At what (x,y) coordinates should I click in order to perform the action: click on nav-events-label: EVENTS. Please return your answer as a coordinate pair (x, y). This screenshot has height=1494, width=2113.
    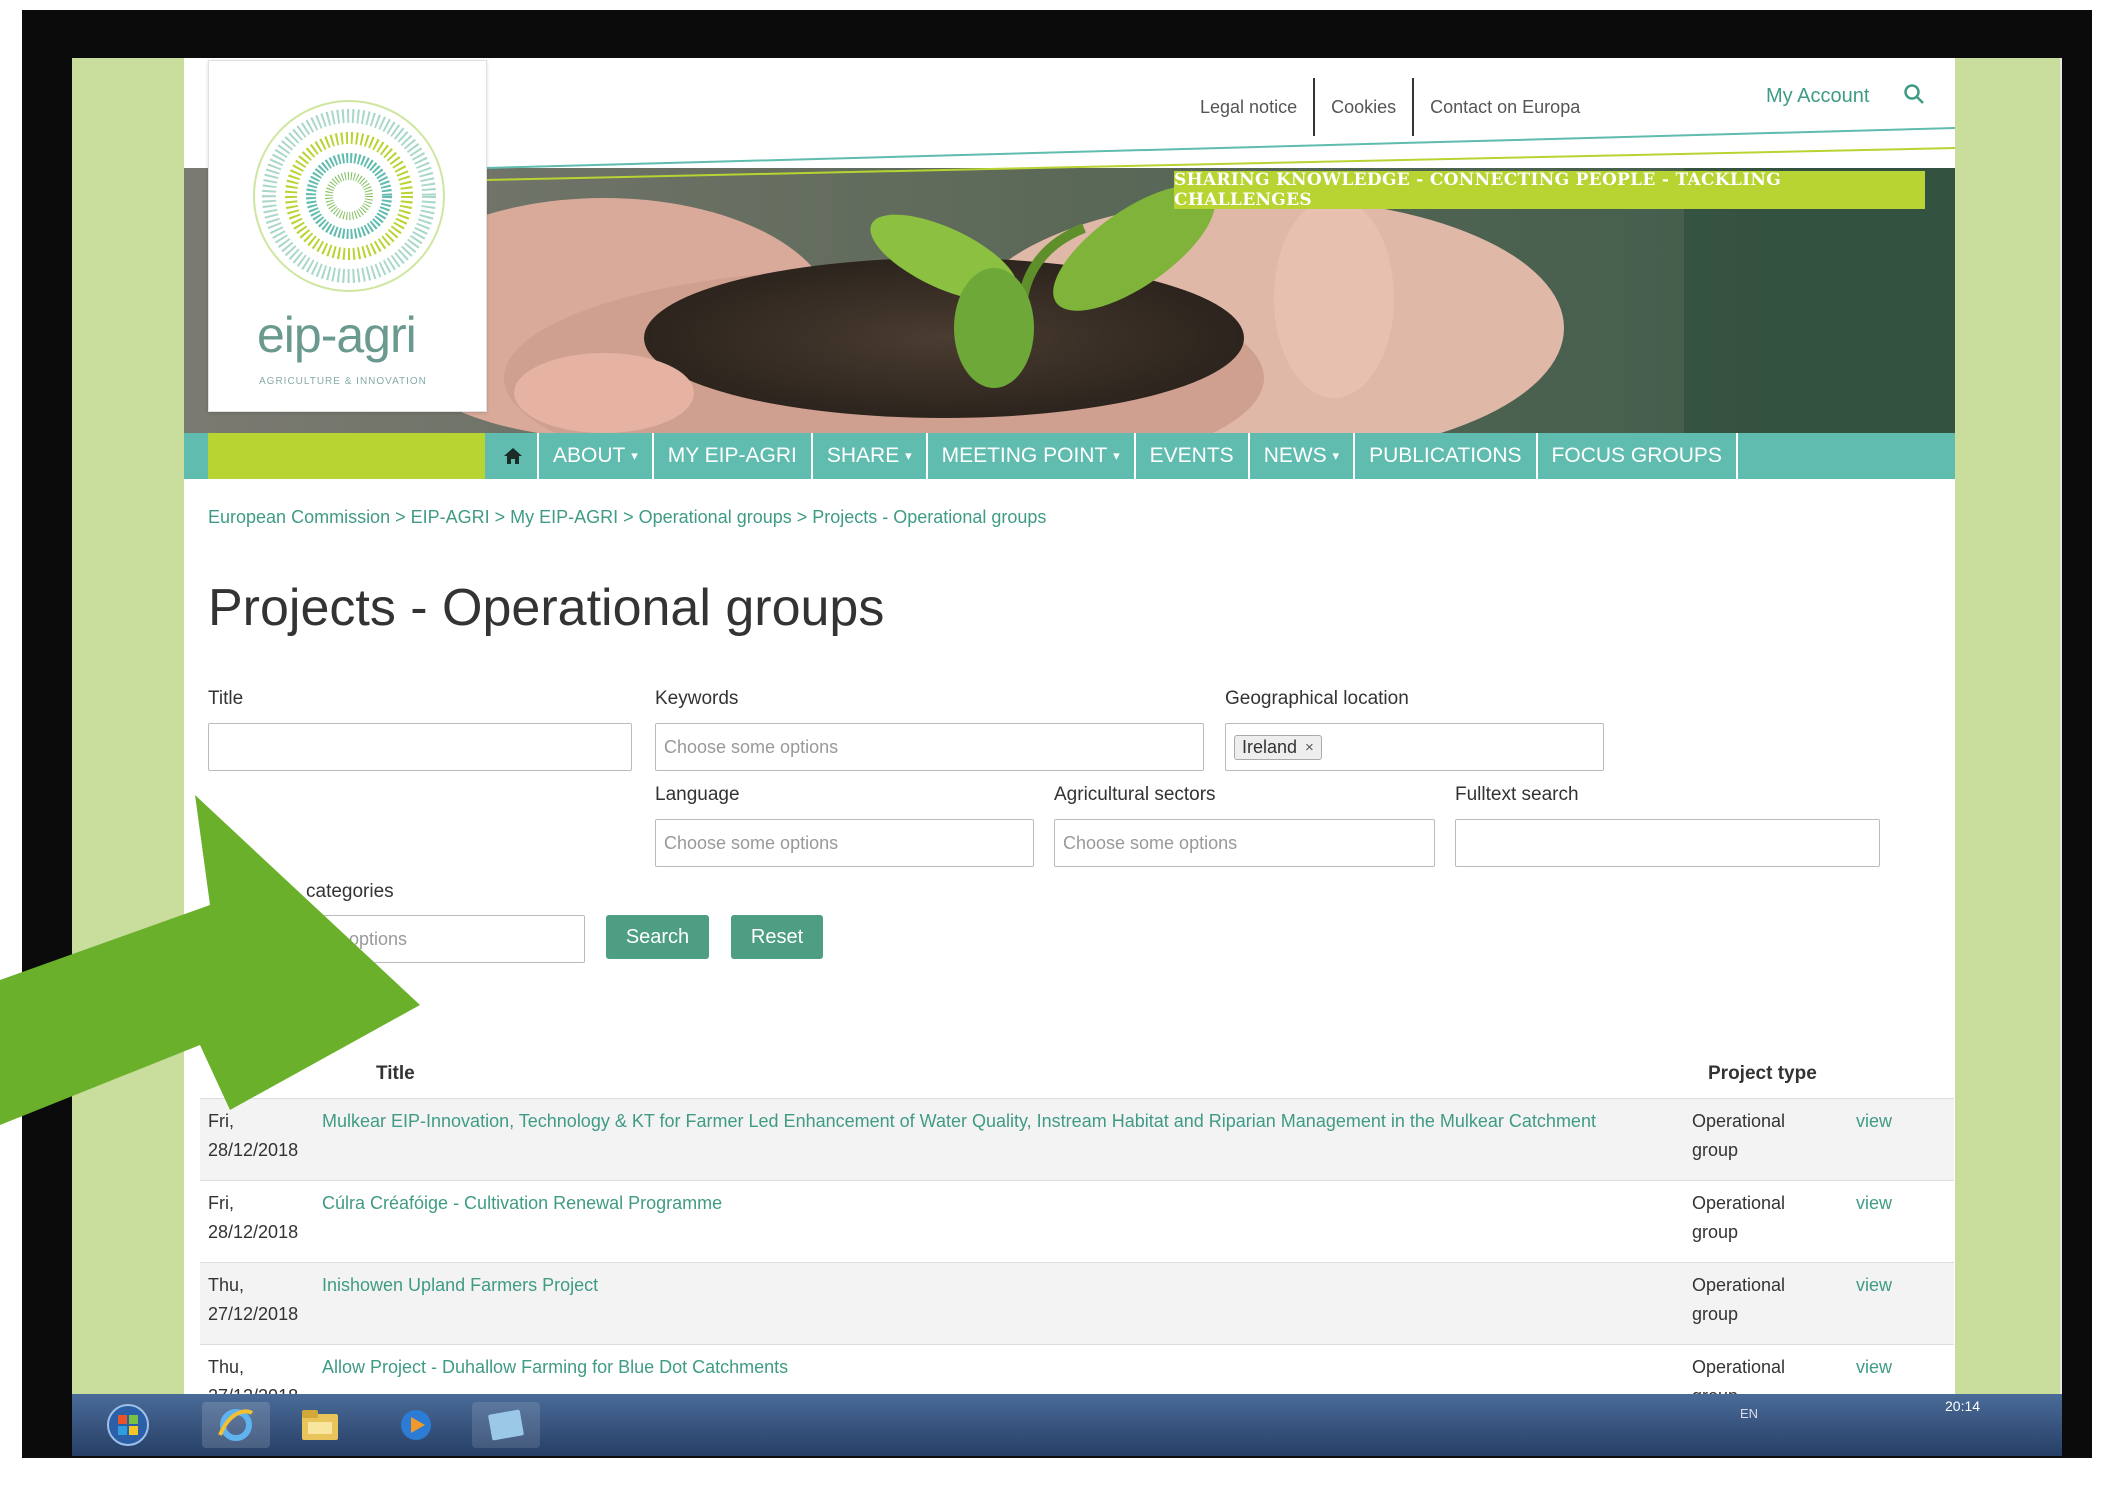
    Looking at the image, I should click on (1191, 455).